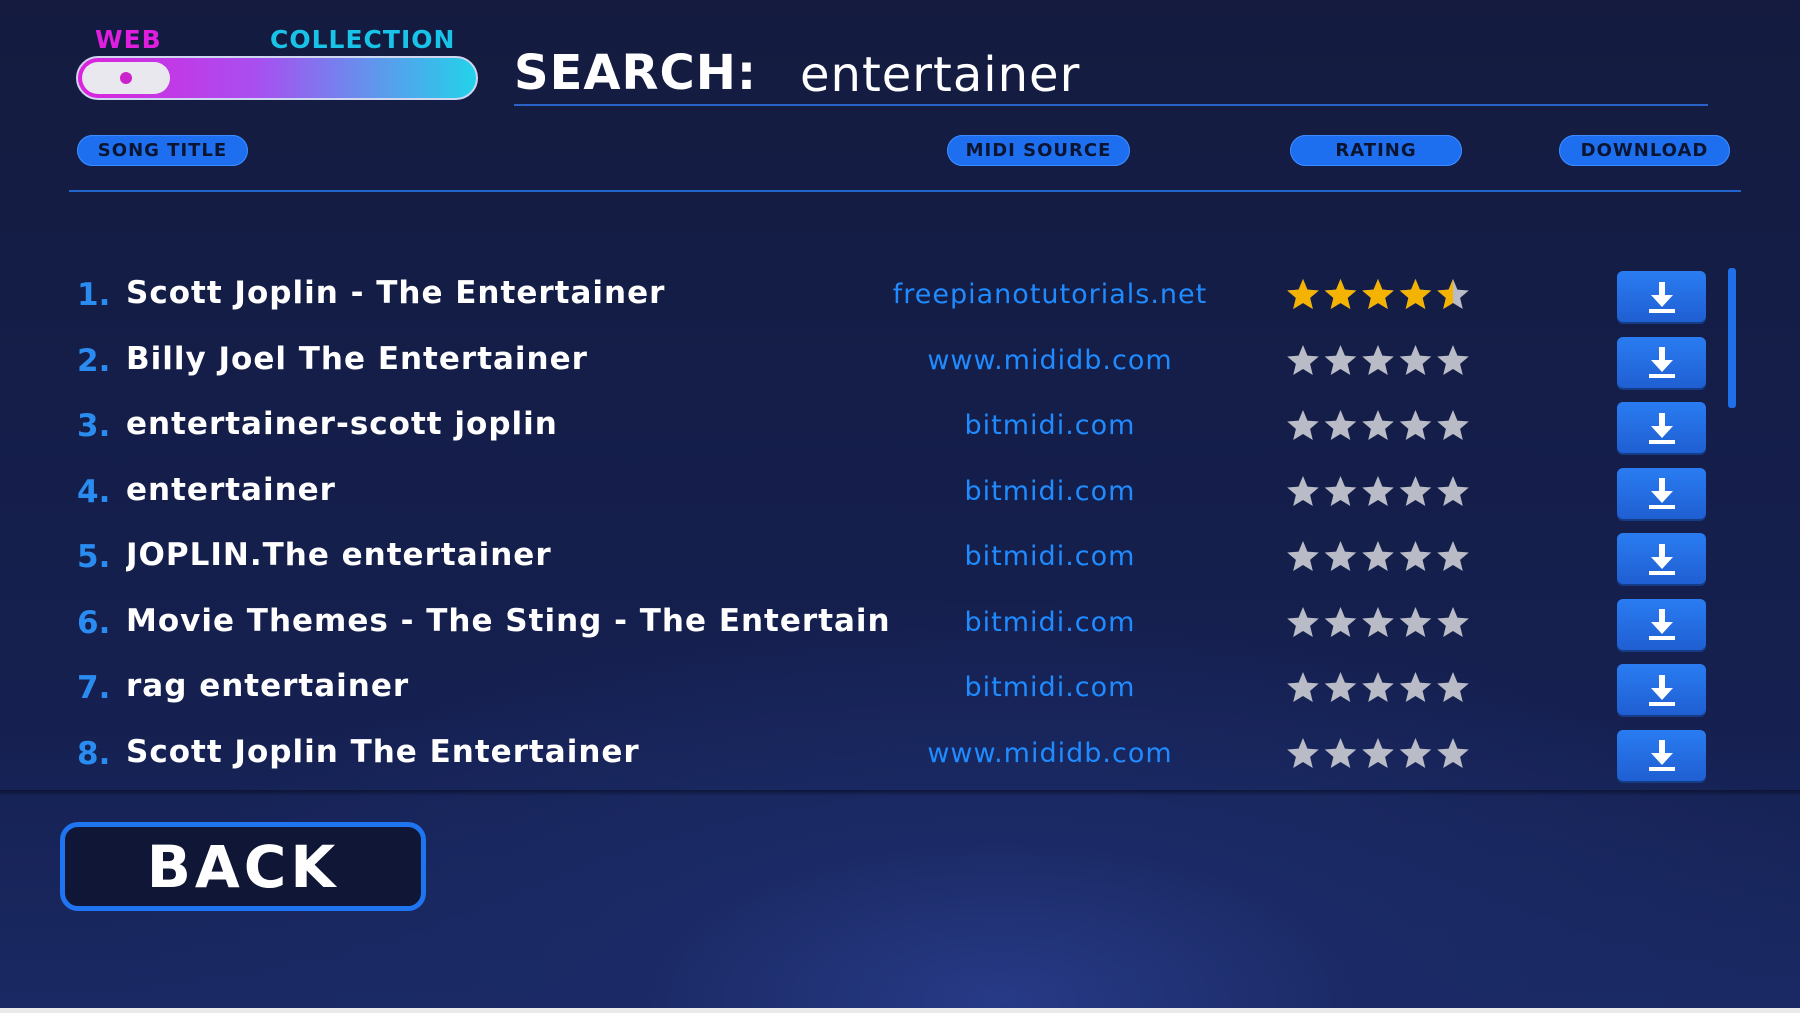  What do you see at coordinates (507, 686) in the screenshot?
I see `song-title: rag entertainer` at bounding box center [507, 686].